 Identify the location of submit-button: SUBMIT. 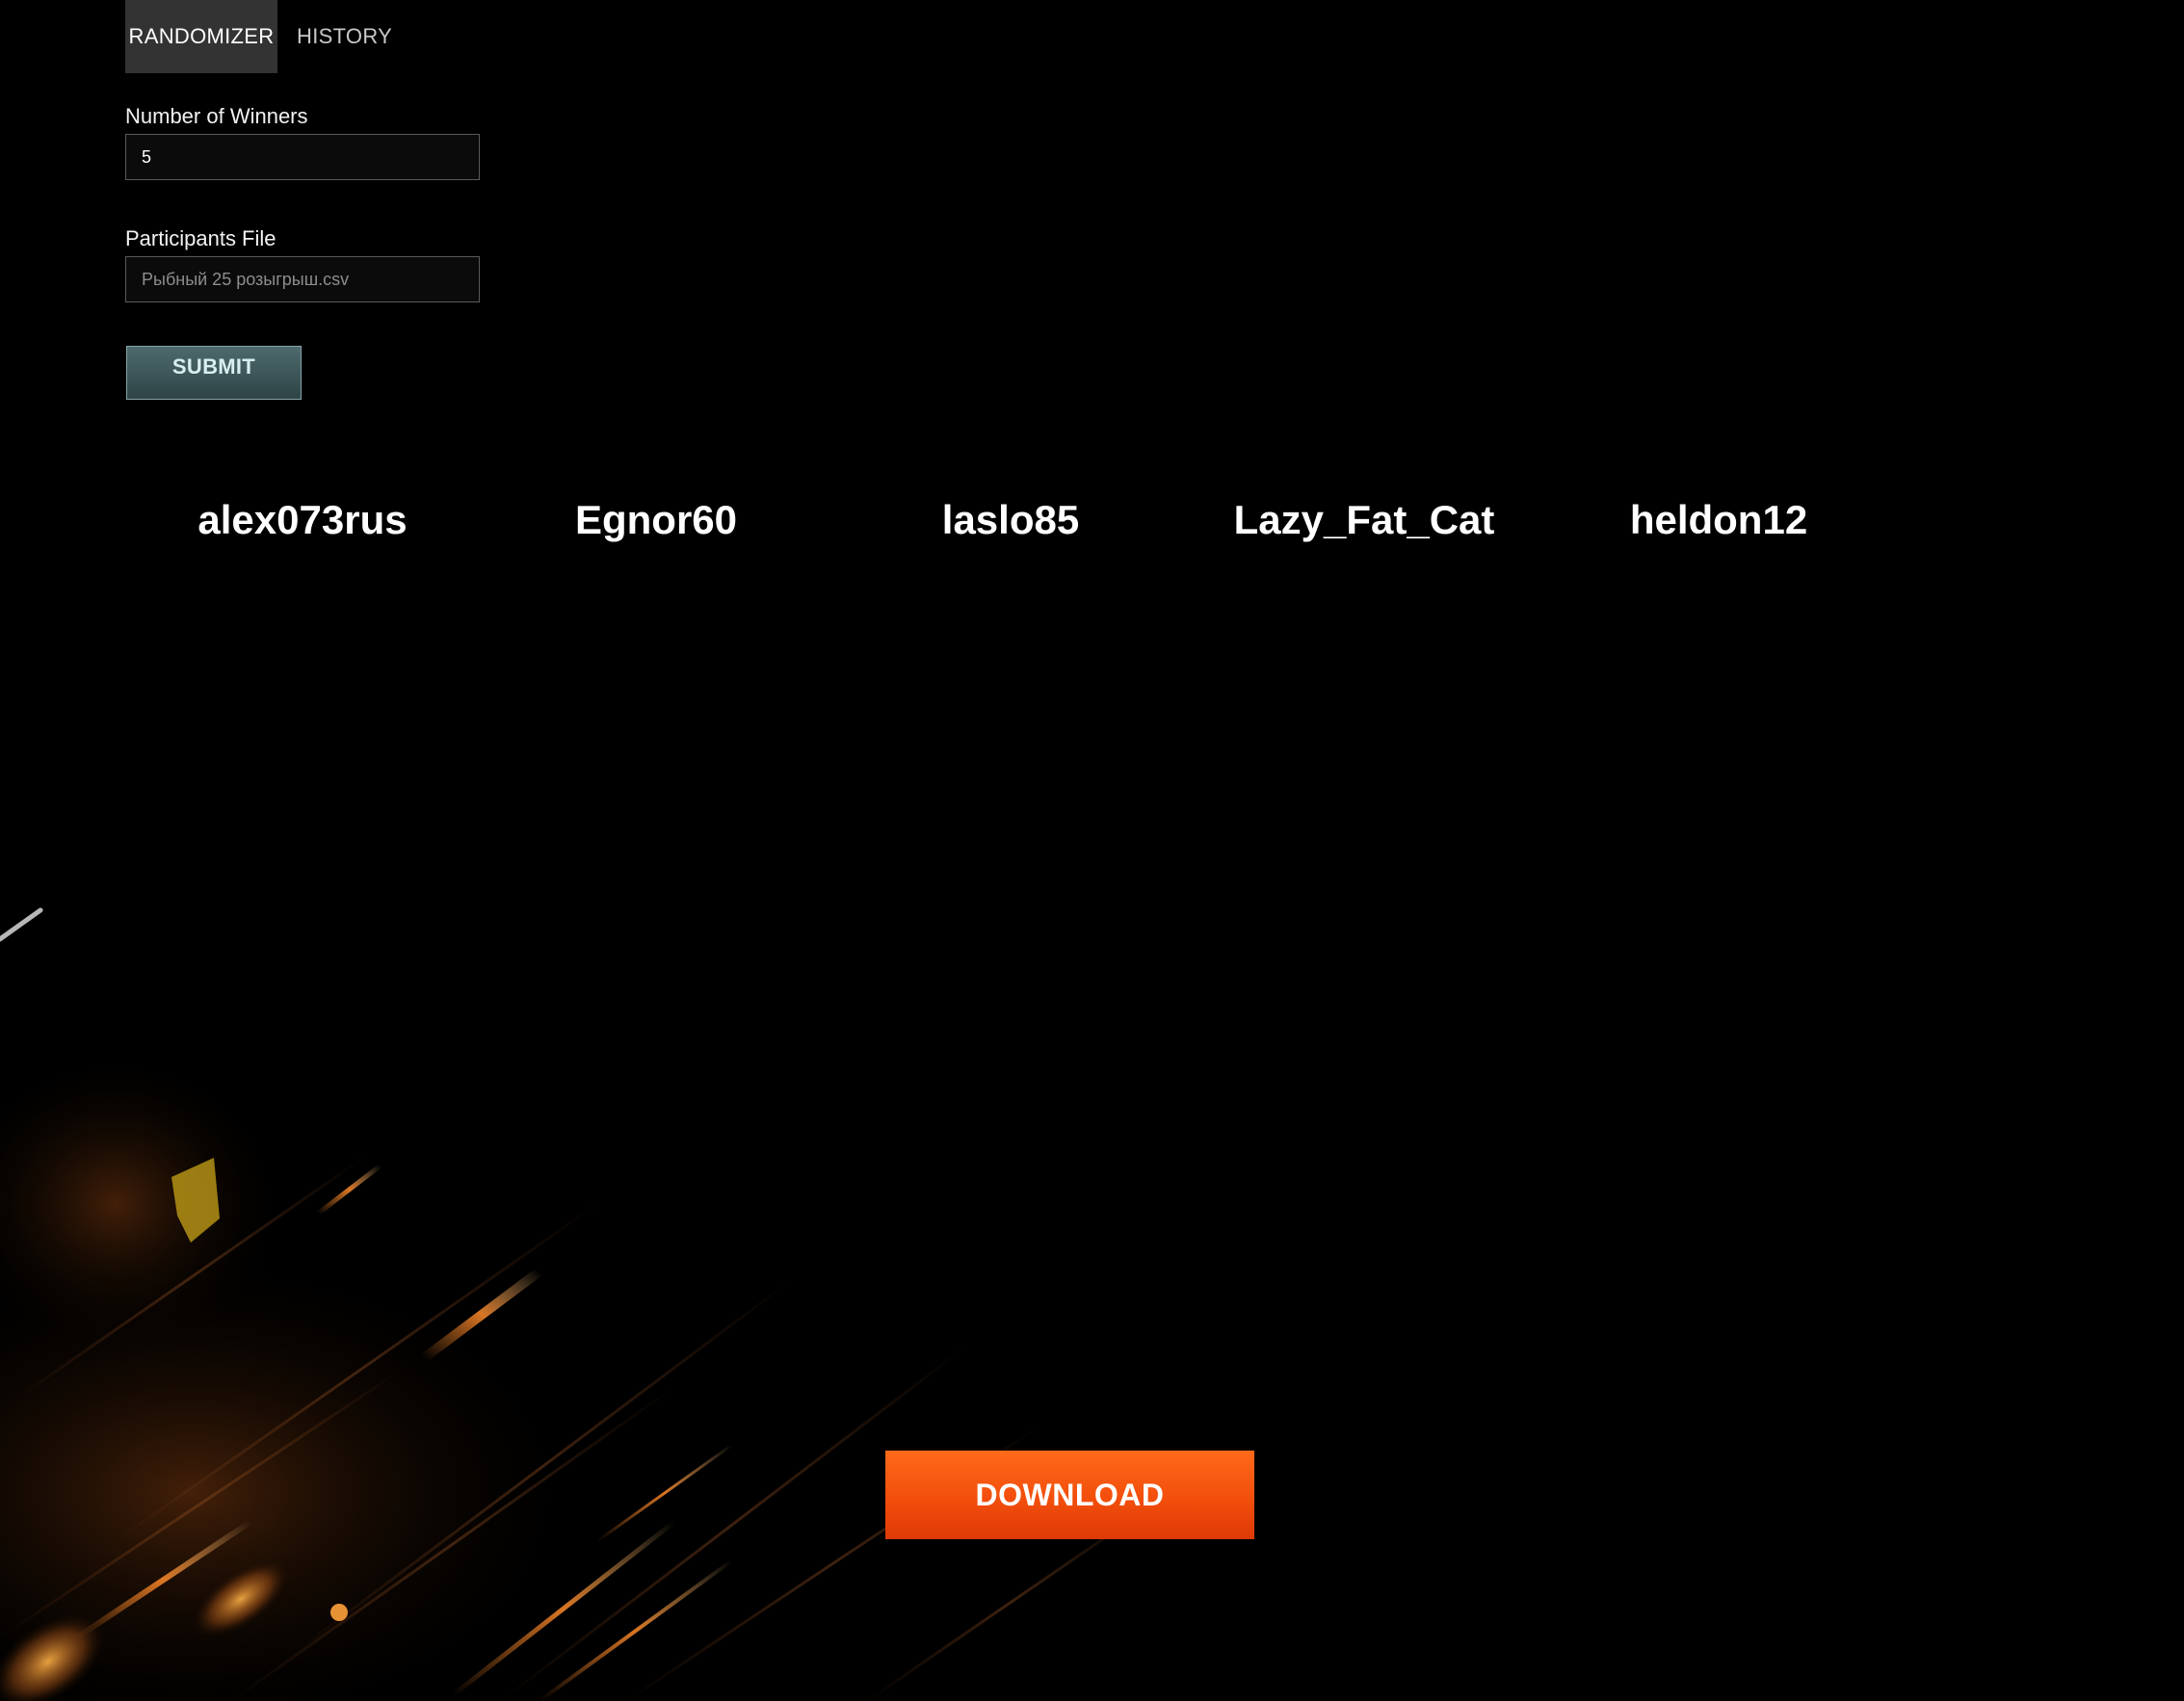
(214, 373).